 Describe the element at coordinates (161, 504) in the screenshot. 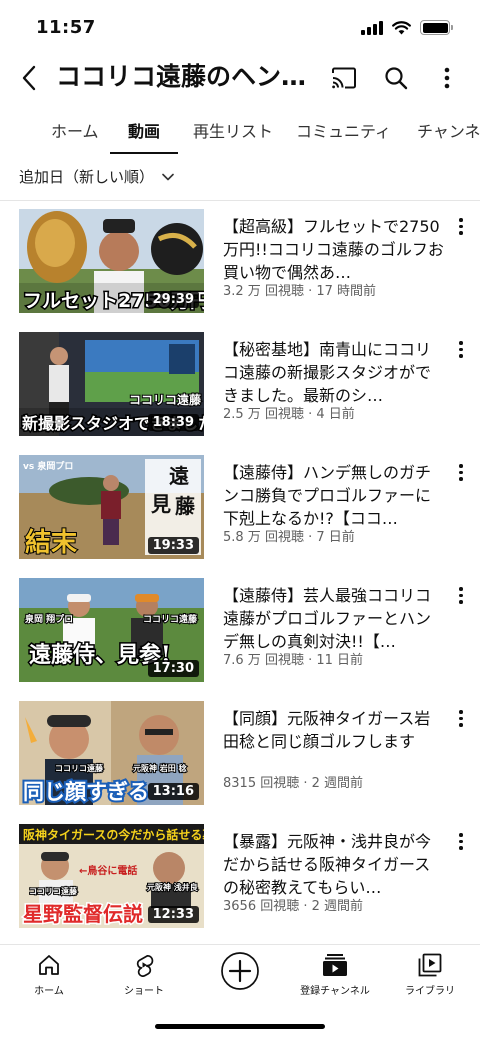

I see `svg-text: 見` at that location.